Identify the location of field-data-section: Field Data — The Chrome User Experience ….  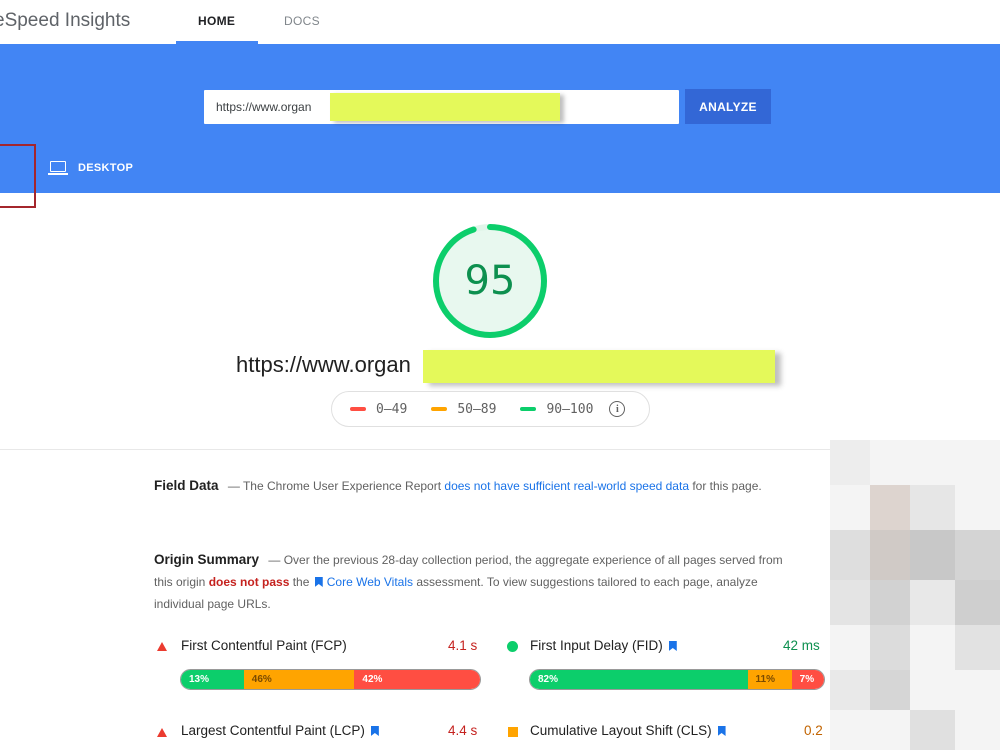
(464, 486).